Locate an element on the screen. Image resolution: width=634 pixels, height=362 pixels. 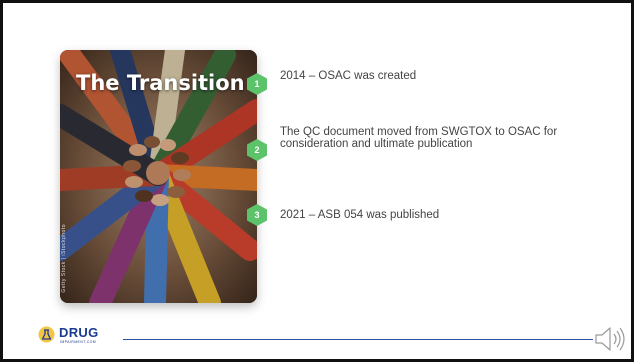
logo-subtext: IMPAIRMENT.COM is located at coordinates (78, 342).